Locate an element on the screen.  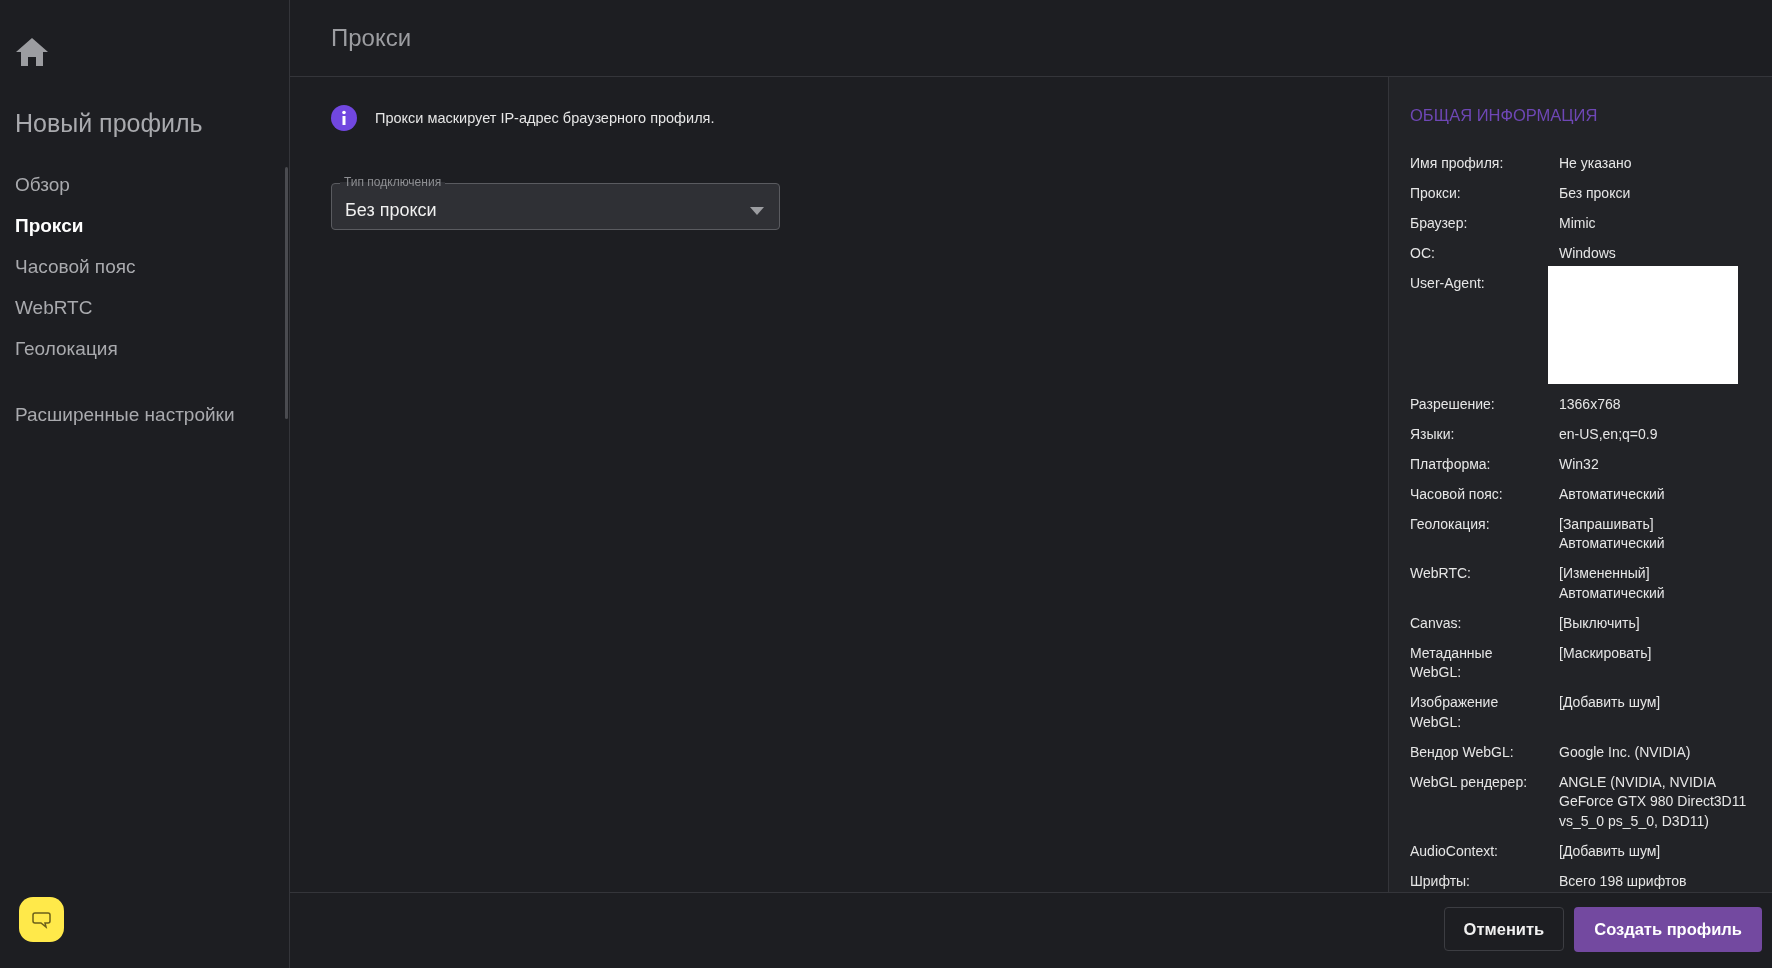
info-value: Без прокси is located at coordinates (1595, 193).